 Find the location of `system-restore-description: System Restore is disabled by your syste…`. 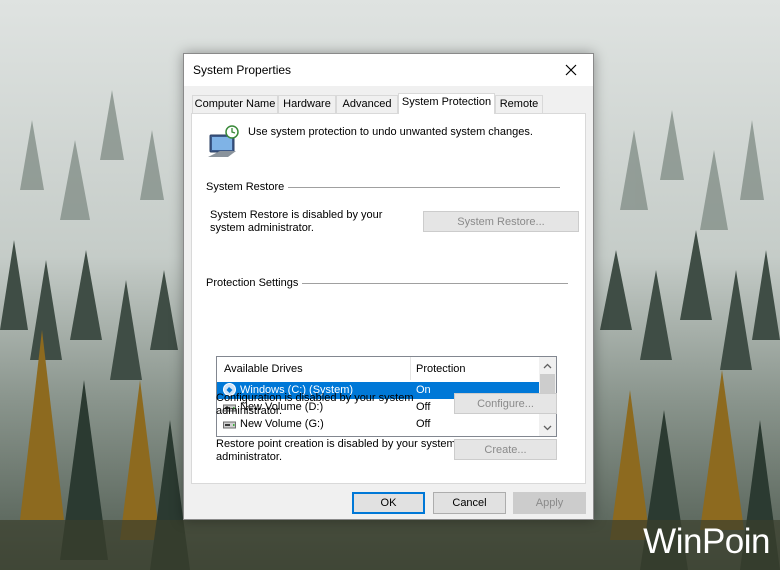

system-restore-description: System Restore is disabled by your syste… is located at coordinates (296, 221).